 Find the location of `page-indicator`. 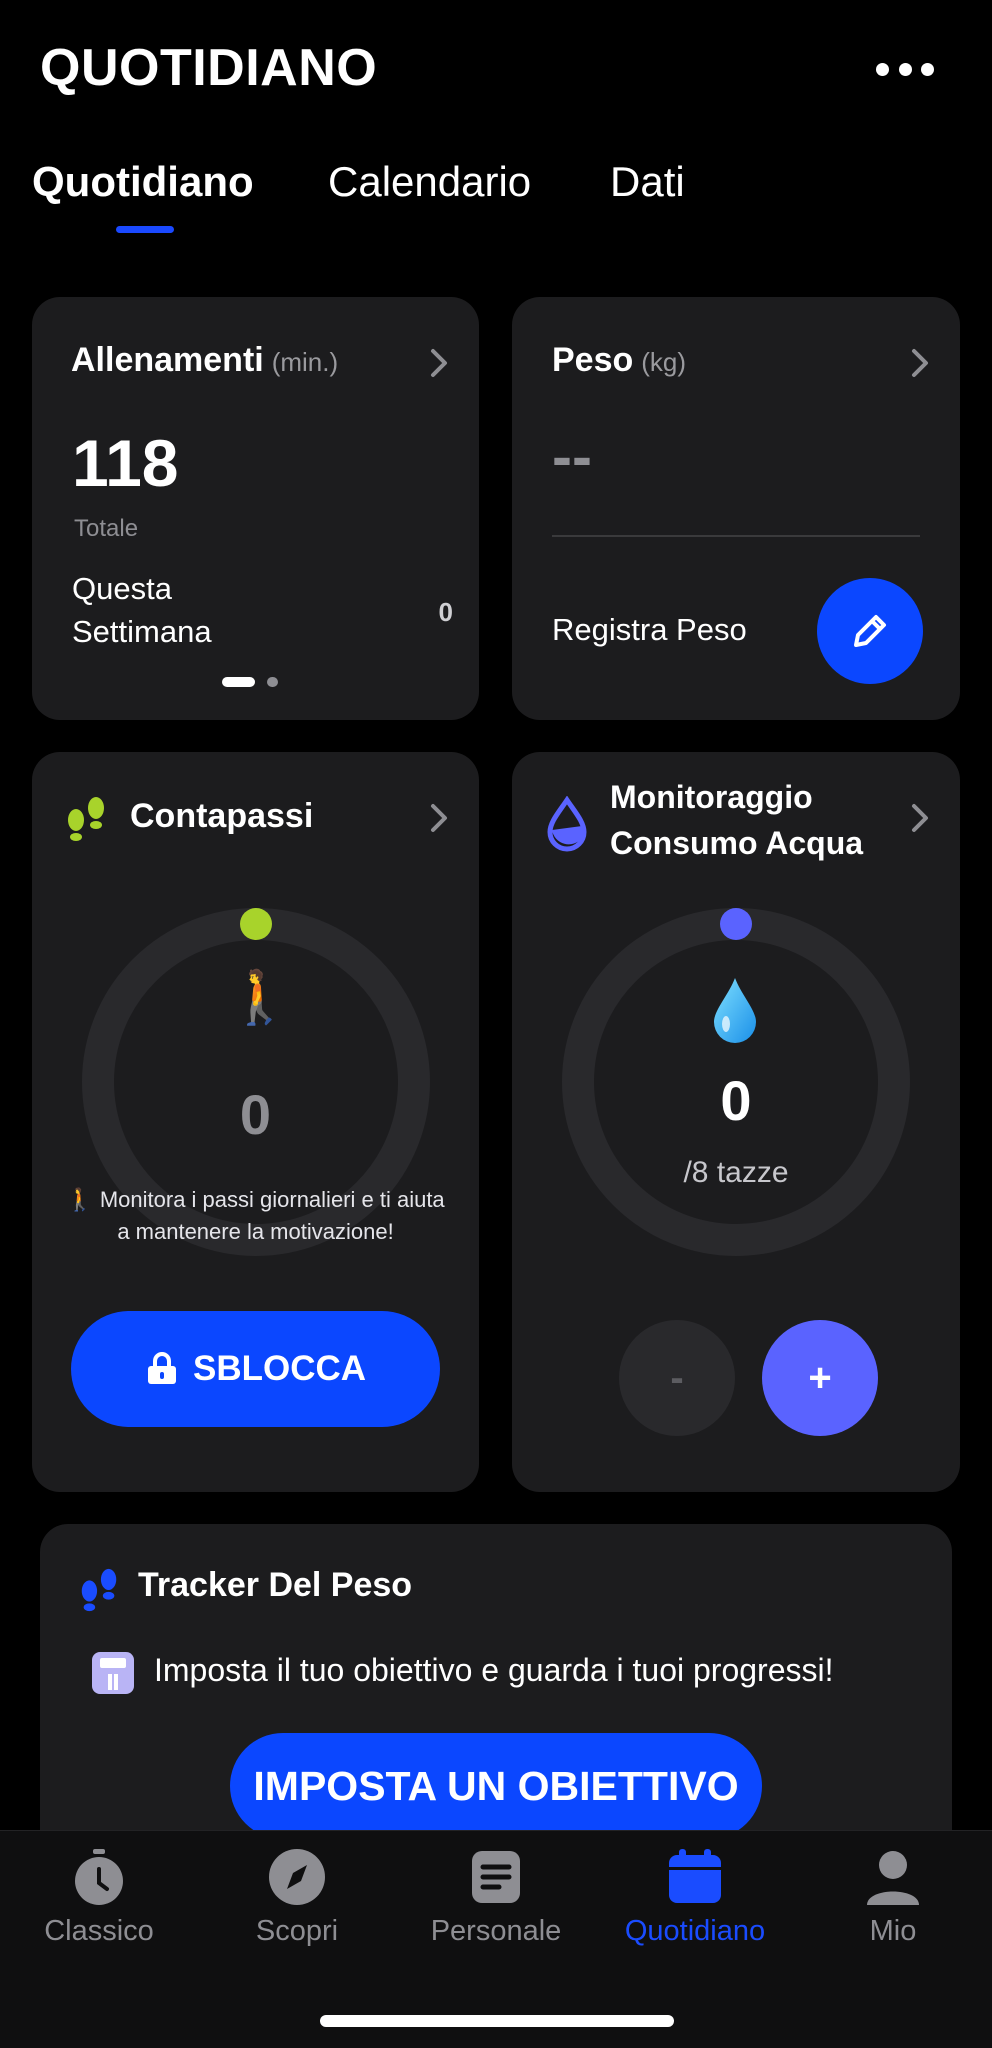

page-indicator is located at coordinates (257, 683).